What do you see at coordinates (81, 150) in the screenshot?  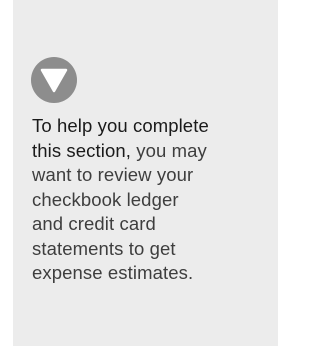 I see `tip-lead-text: this section,` at bounding box center [81, 150].